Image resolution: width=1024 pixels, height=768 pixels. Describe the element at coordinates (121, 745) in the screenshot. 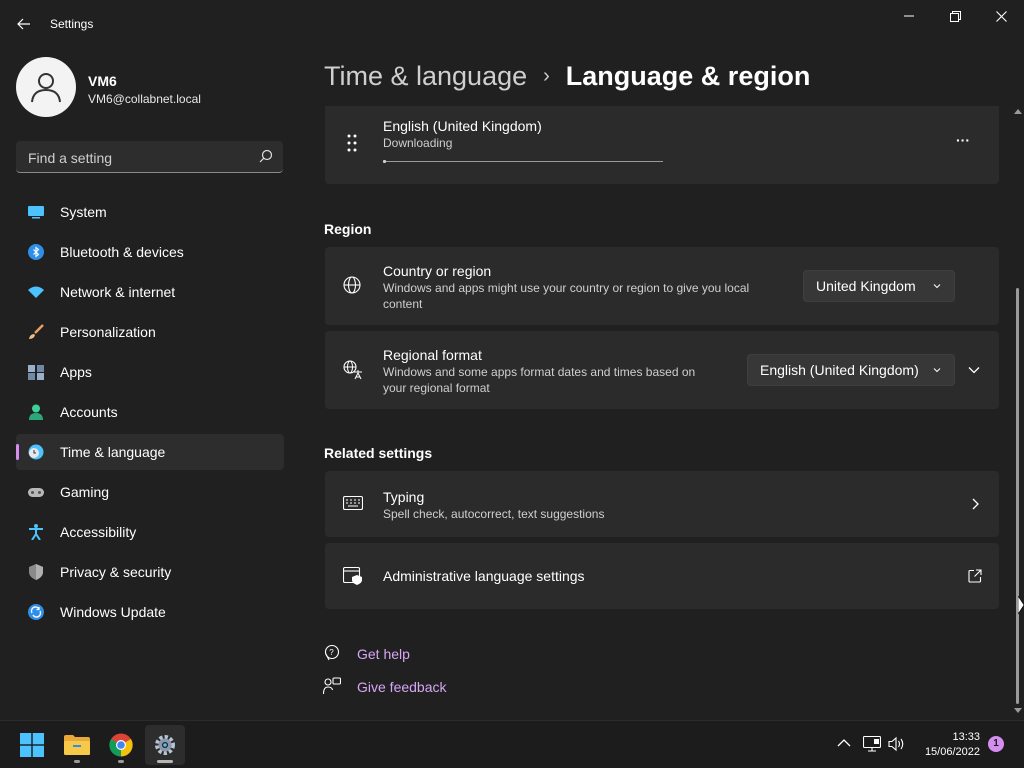

I see `chrome-button` at that location.